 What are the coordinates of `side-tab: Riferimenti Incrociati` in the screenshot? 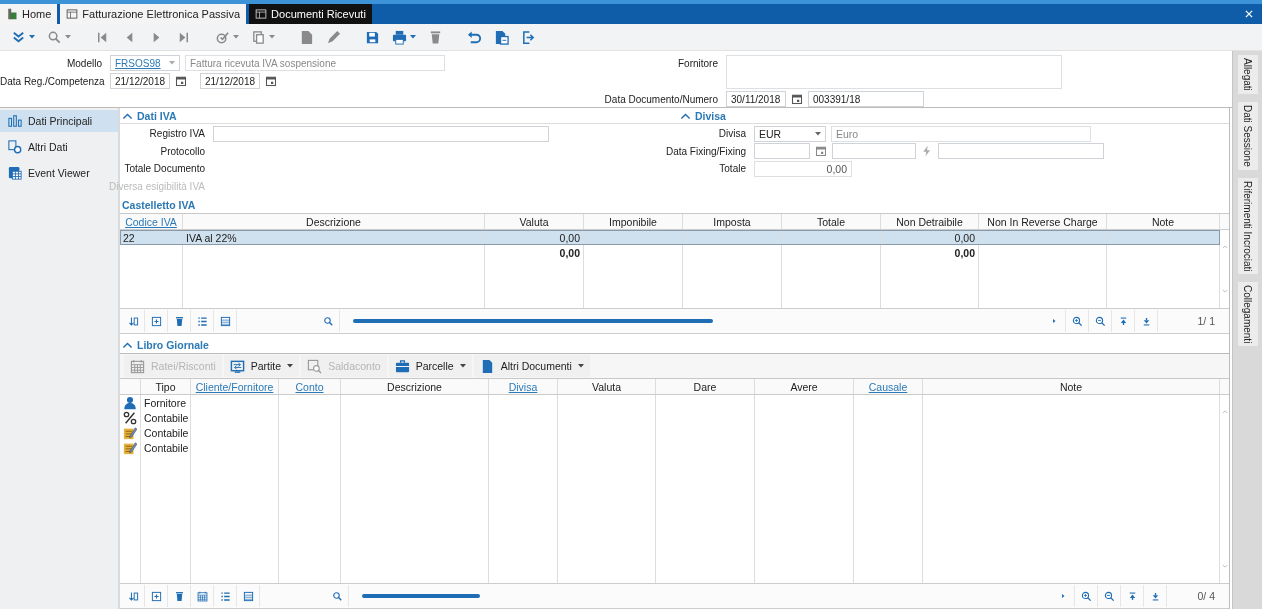 It's located at (1247, 226).